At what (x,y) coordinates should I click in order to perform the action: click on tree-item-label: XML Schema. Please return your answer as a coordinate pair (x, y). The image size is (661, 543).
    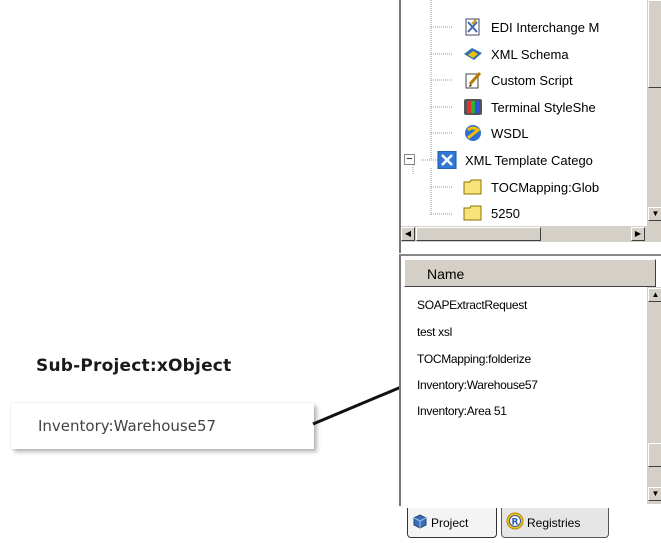
    Looking at the image, I should click on (530, 54).